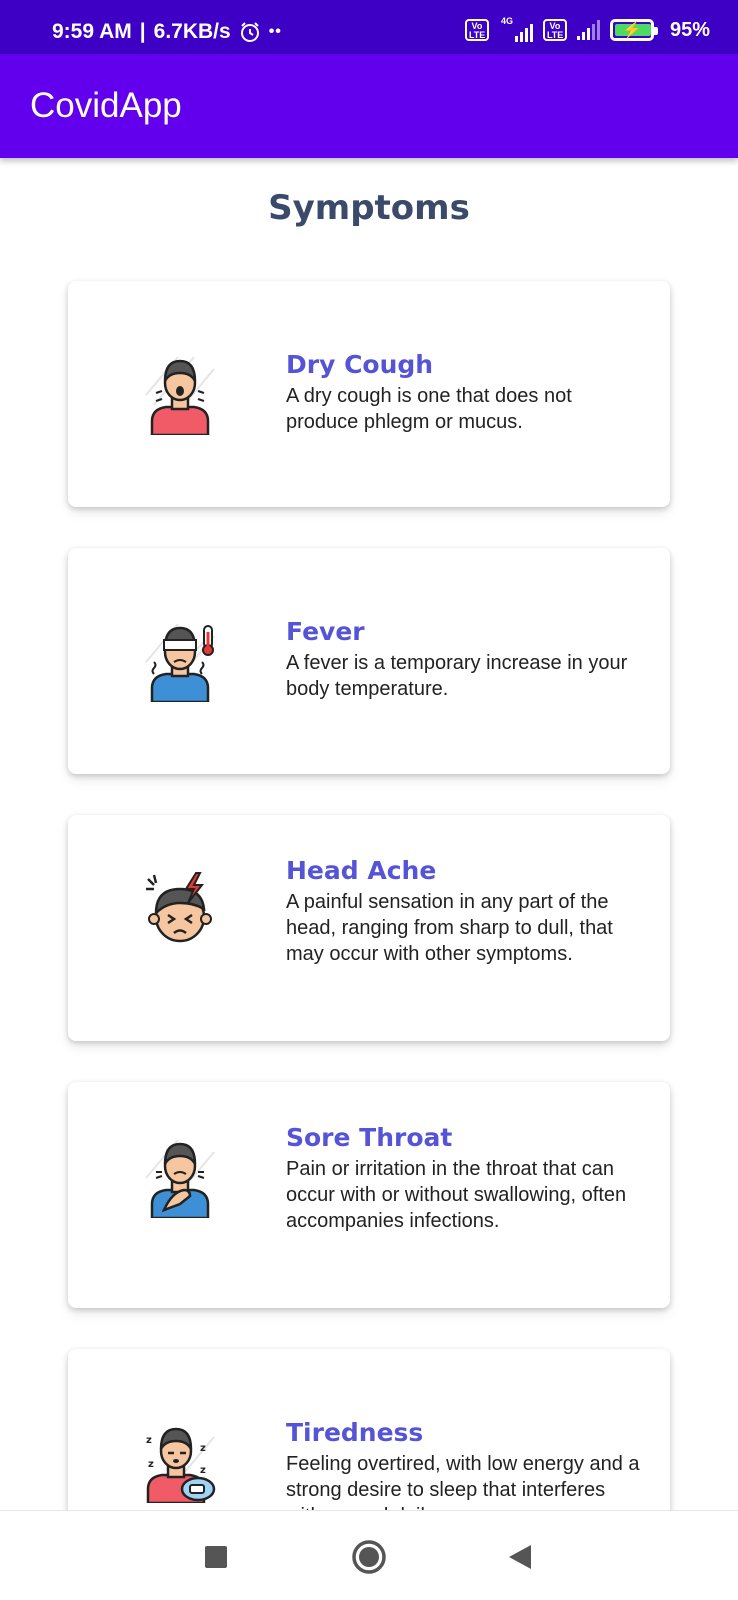  I want to click on recents-button, so click(216, 1557).